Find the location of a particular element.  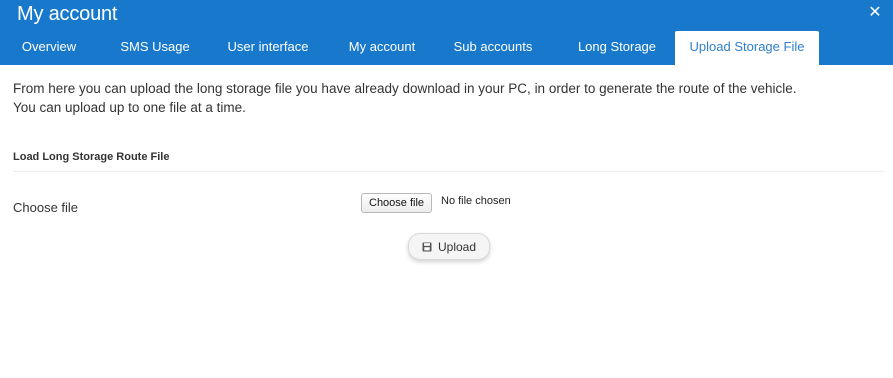

dialog-title: My account is located at coordinates (67, 14).